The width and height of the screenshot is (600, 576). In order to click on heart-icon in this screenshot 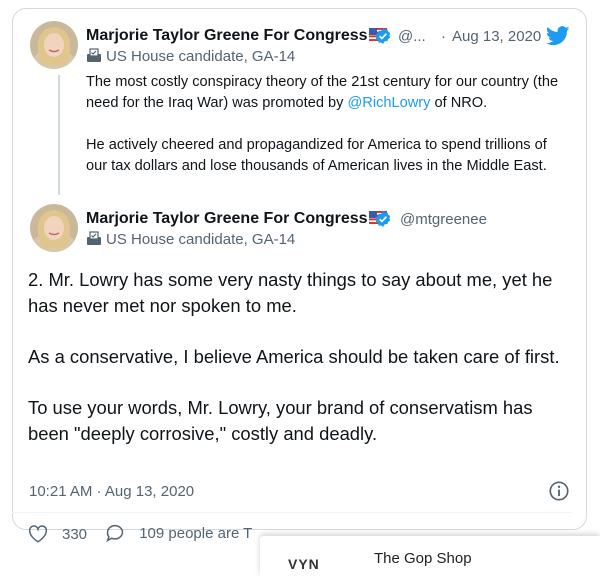, I will do `click(38, 534)`.